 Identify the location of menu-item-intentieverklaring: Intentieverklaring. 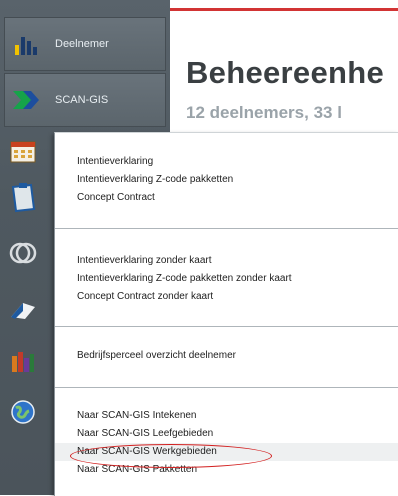
(226, 162).